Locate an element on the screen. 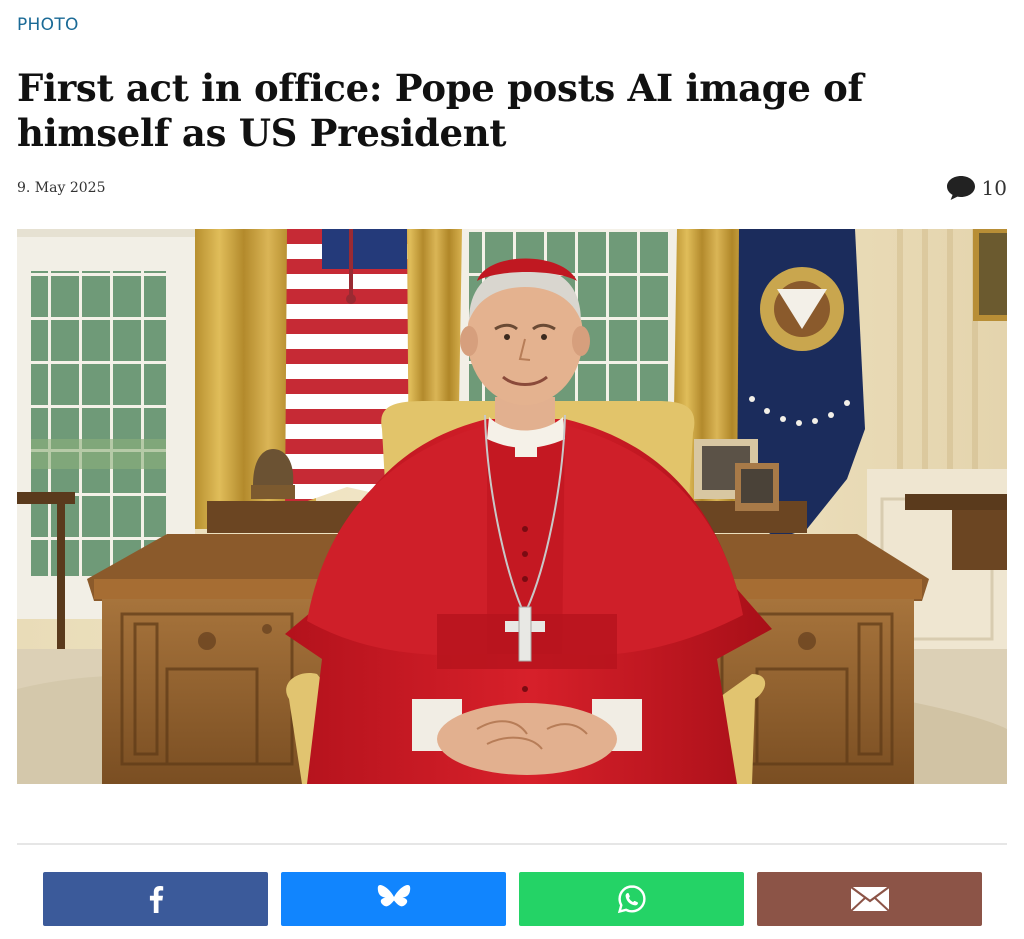  bluesky-butterfly-icon is located at coordinates (394, 899).